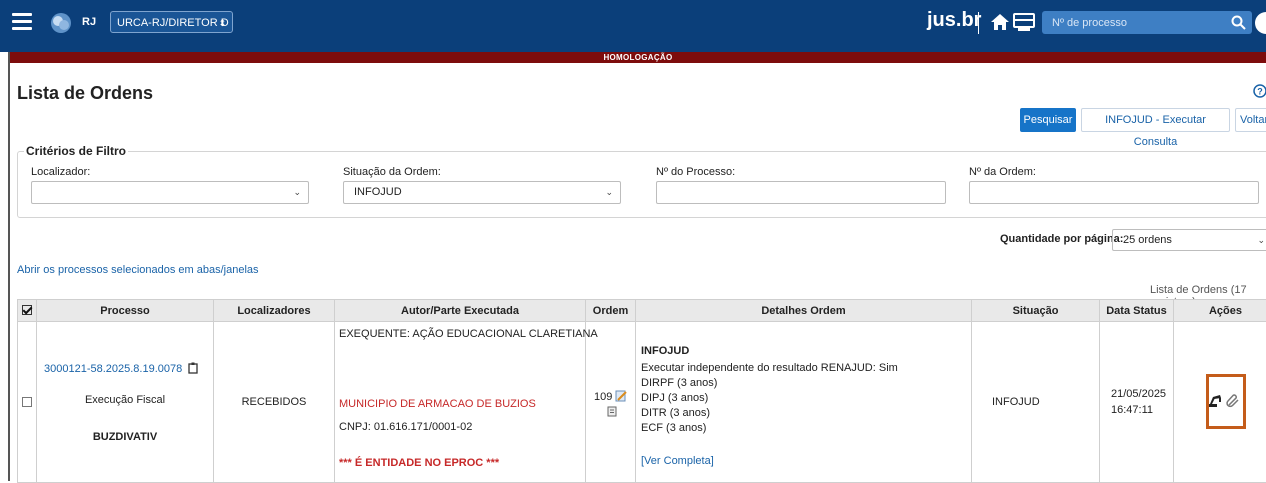 This screenshot has width=1266, height=483. I want to click on process-search, so click(1147, 22).